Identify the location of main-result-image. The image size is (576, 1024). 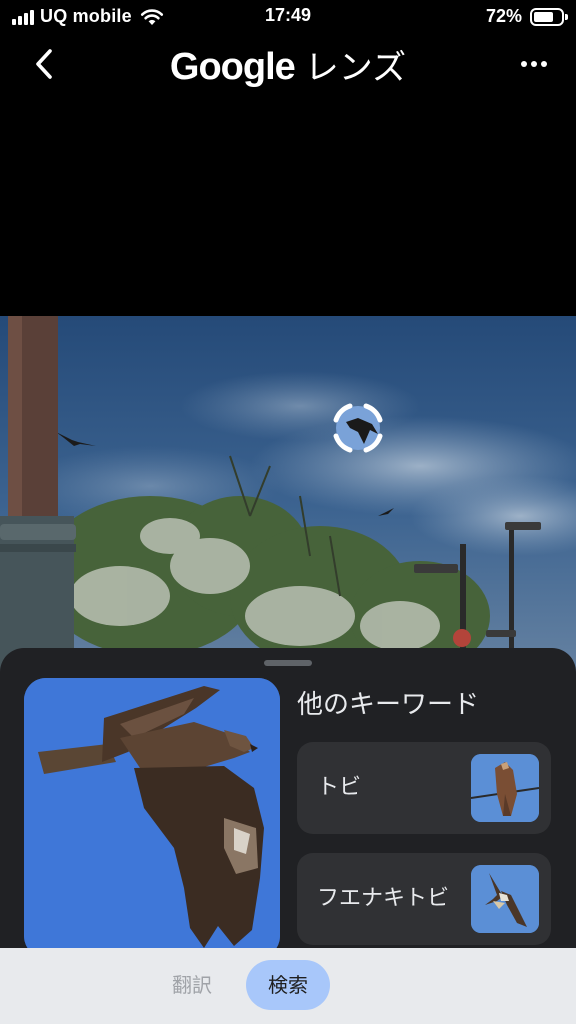
(152, 813).